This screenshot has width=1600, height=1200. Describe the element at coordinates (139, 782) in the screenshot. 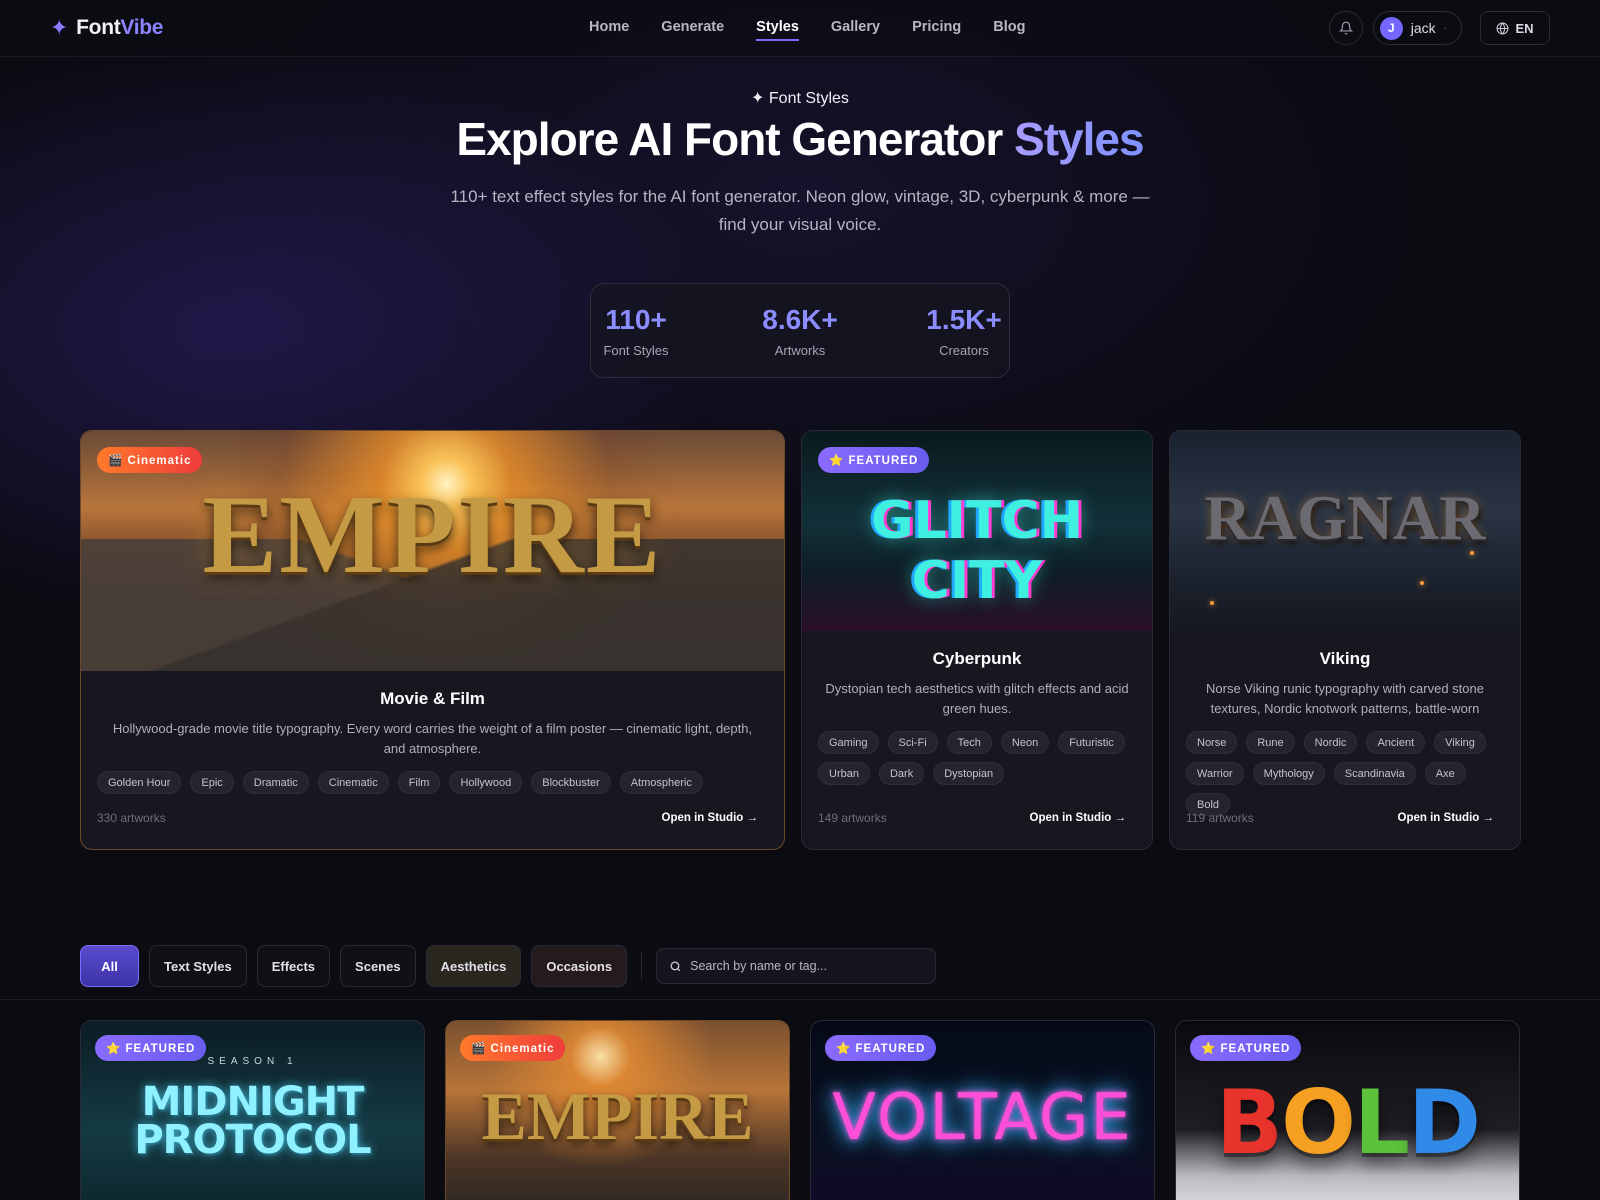

I see `tag: Golden Hour` at that location.